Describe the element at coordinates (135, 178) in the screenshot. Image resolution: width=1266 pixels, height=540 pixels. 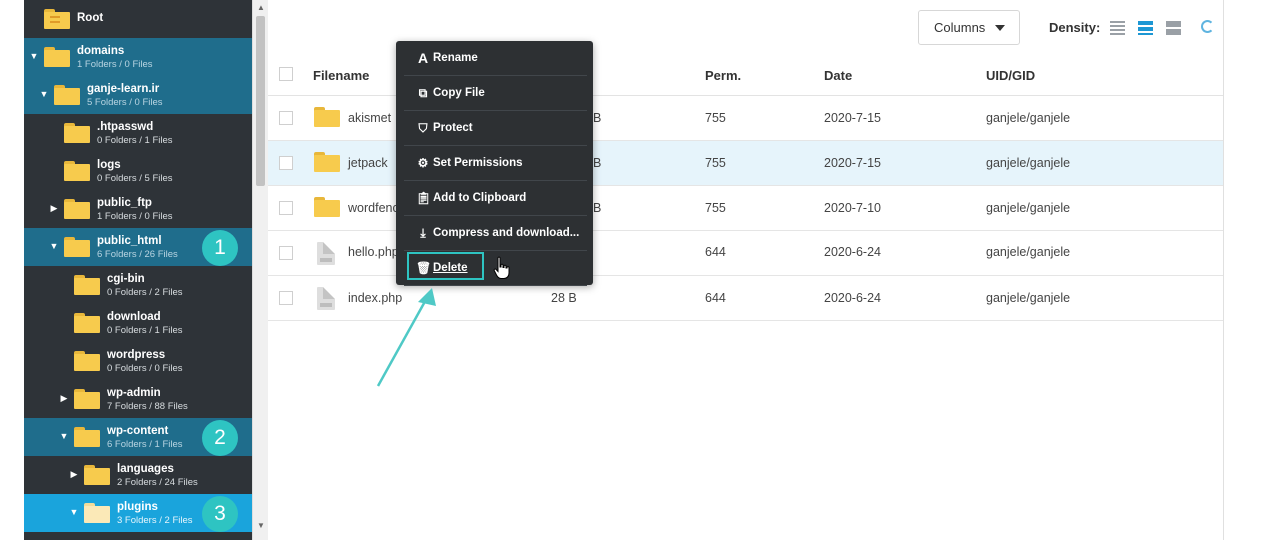
I see `tree-item-meta: 0 Folders / 5 Files` at that location.